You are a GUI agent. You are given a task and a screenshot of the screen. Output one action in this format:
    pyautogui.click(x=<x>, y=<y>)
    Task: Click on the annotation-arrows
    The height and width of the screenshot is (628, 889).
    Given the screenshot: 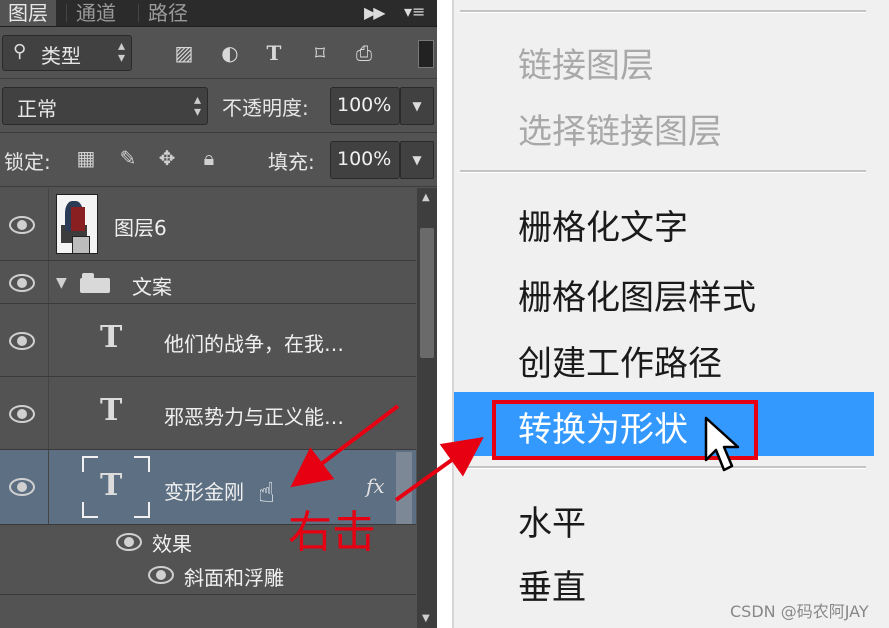 What is the action you would take?
    pyautogui.click(x=387, y=453)
    